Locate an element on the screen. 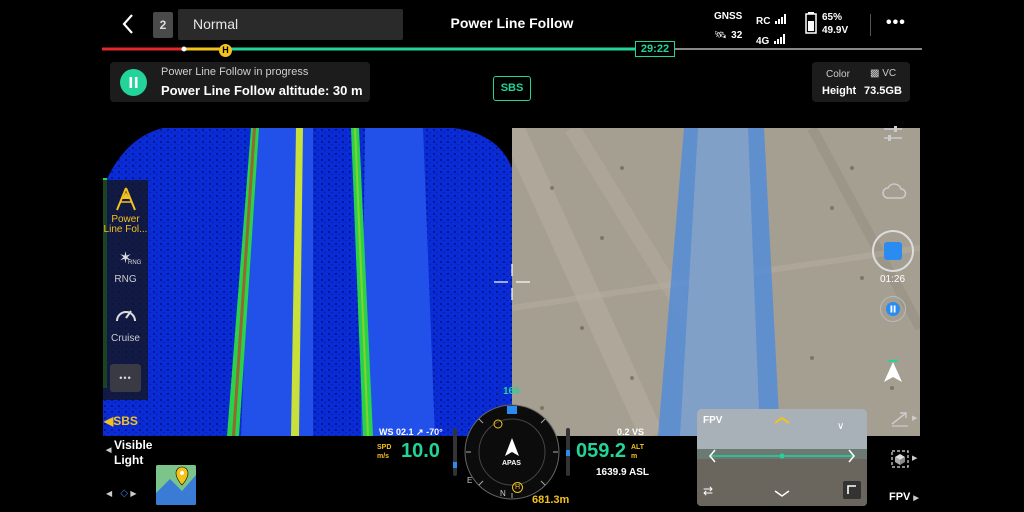  speed-value: 10.0 is located at coordinates (420, 451).